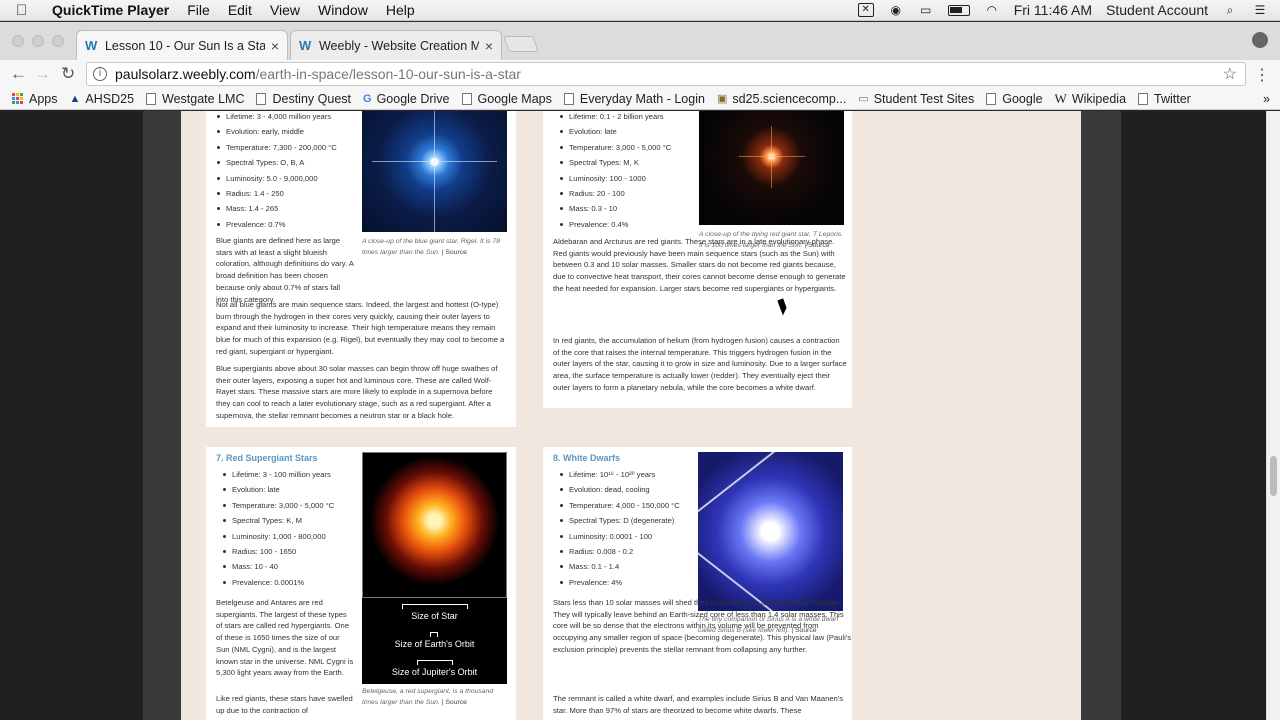  What do you see at coordinates (1260, 40) in the screenshot?
I see `profile-icon` at bounding box center [1260, 40].